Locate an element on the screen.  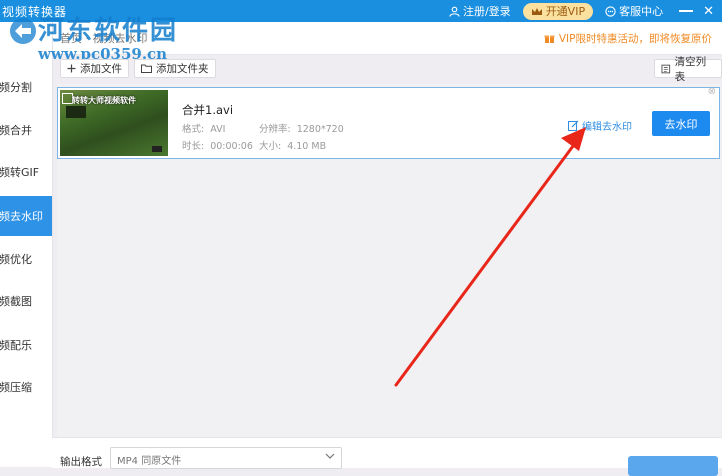
folder-icon is located at coordinates (146, 68).